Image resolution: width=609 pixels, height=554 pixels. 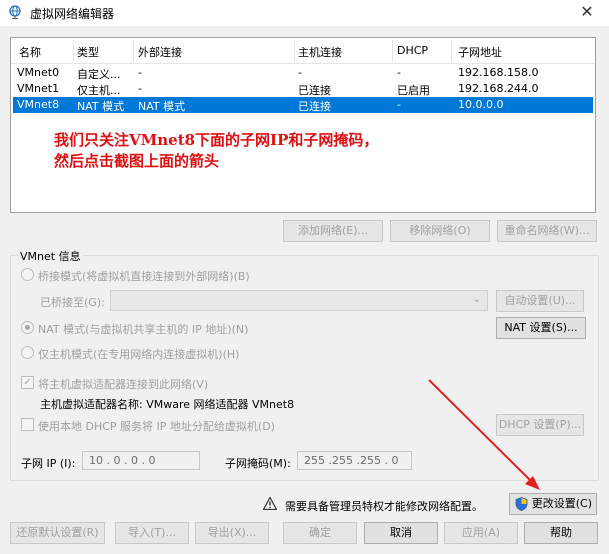 I want to click on subnet-mask-label: 子网掩码(M):, so click(x=258, y=463).